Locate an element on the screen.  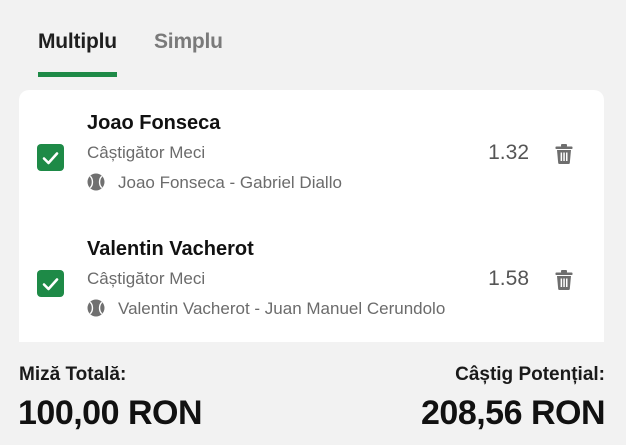
tab-simplu: Simplu is located at coordinates (188, 42).